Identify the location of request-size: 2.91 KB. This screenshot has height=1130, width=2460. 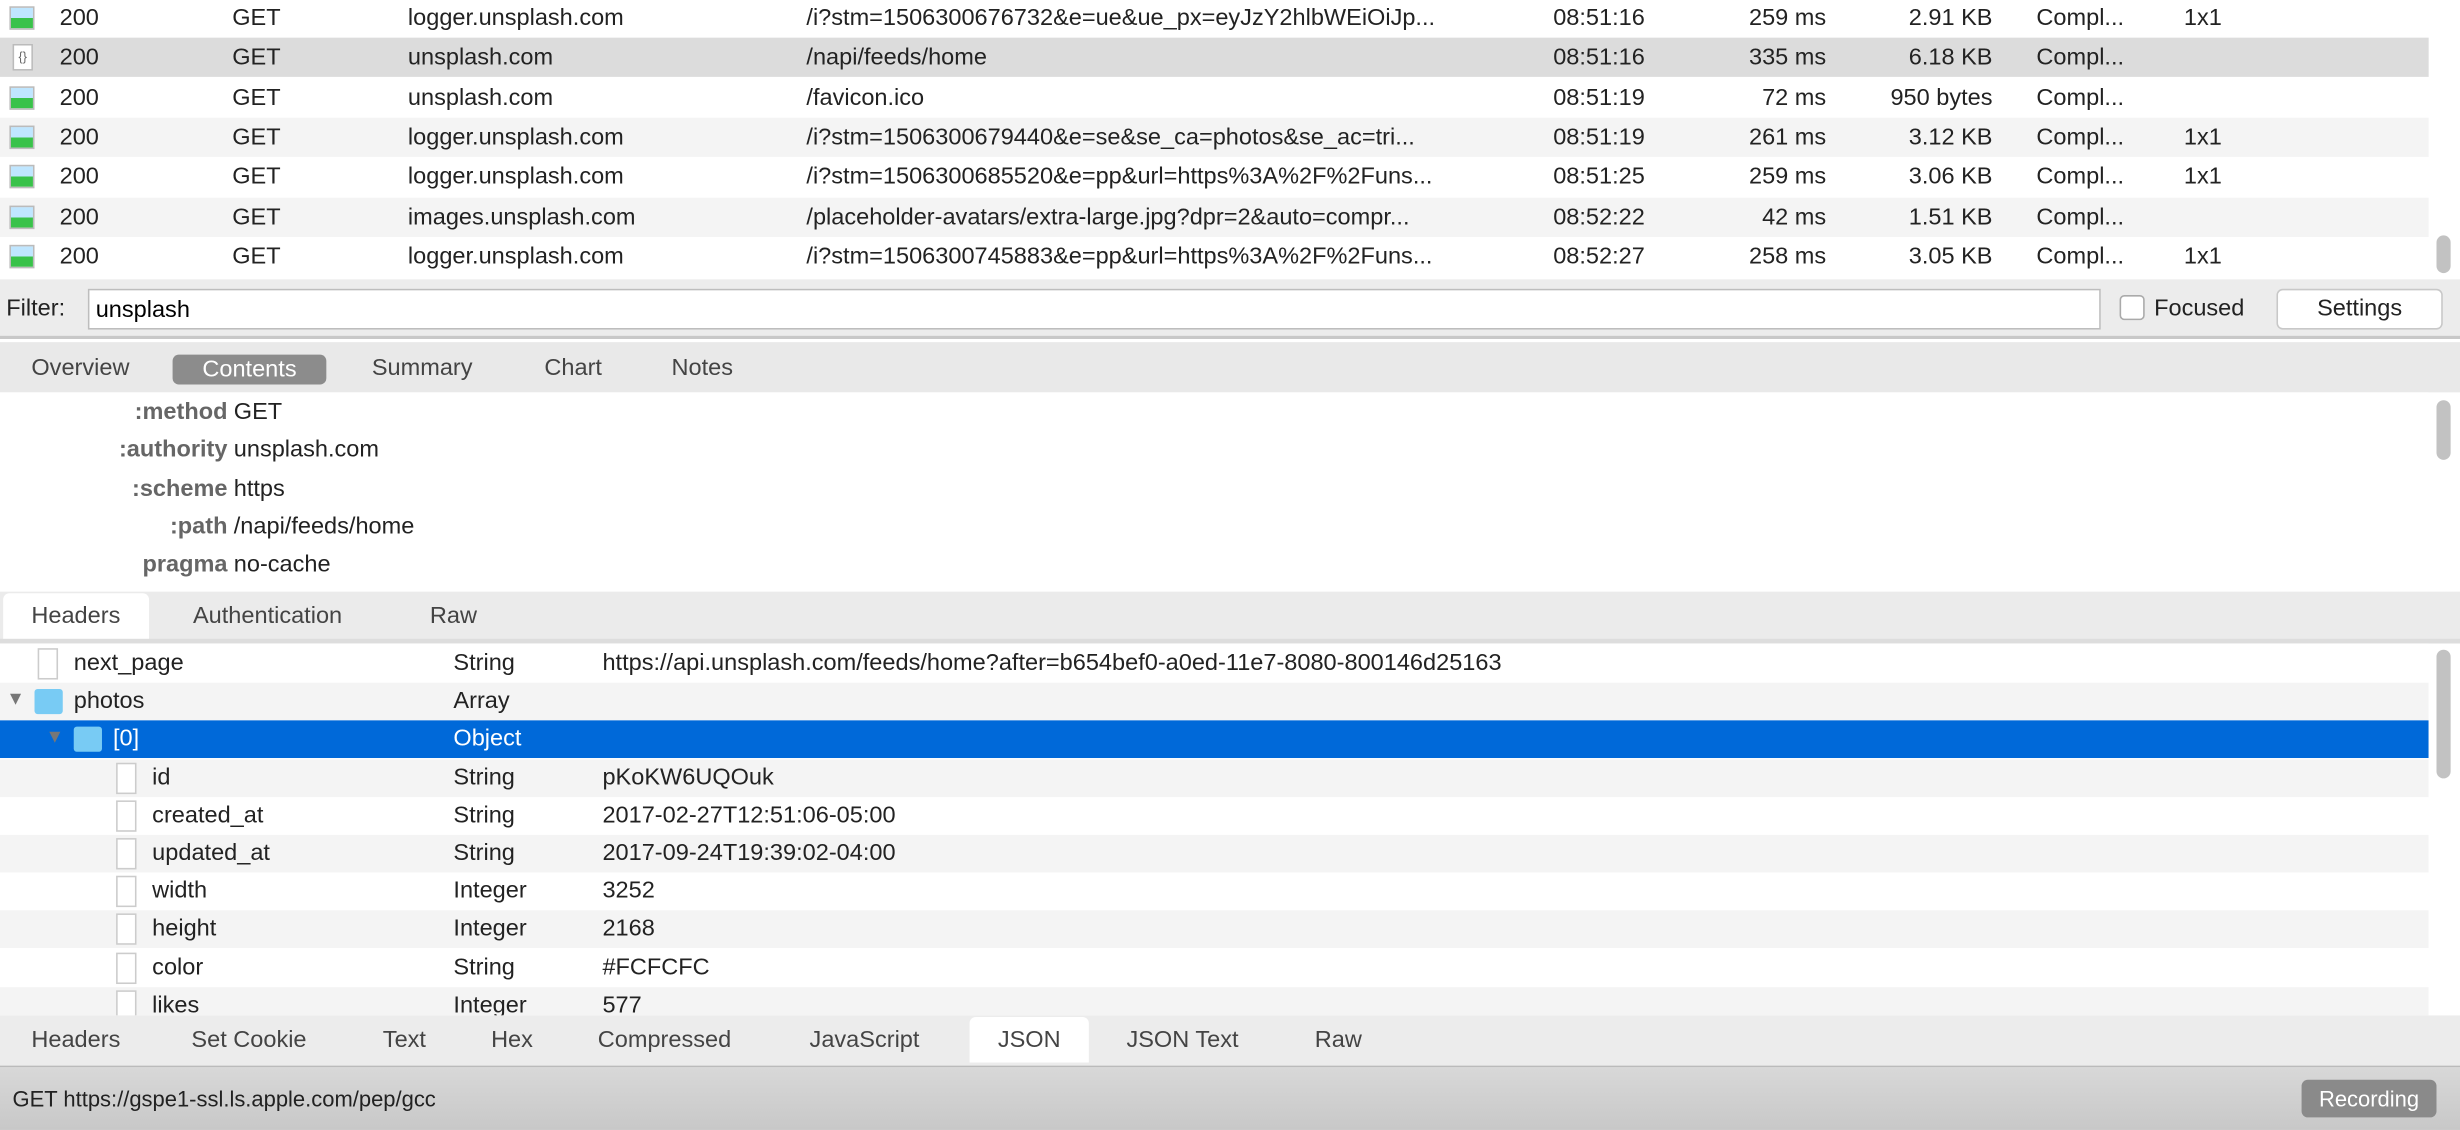
(1950, 18).